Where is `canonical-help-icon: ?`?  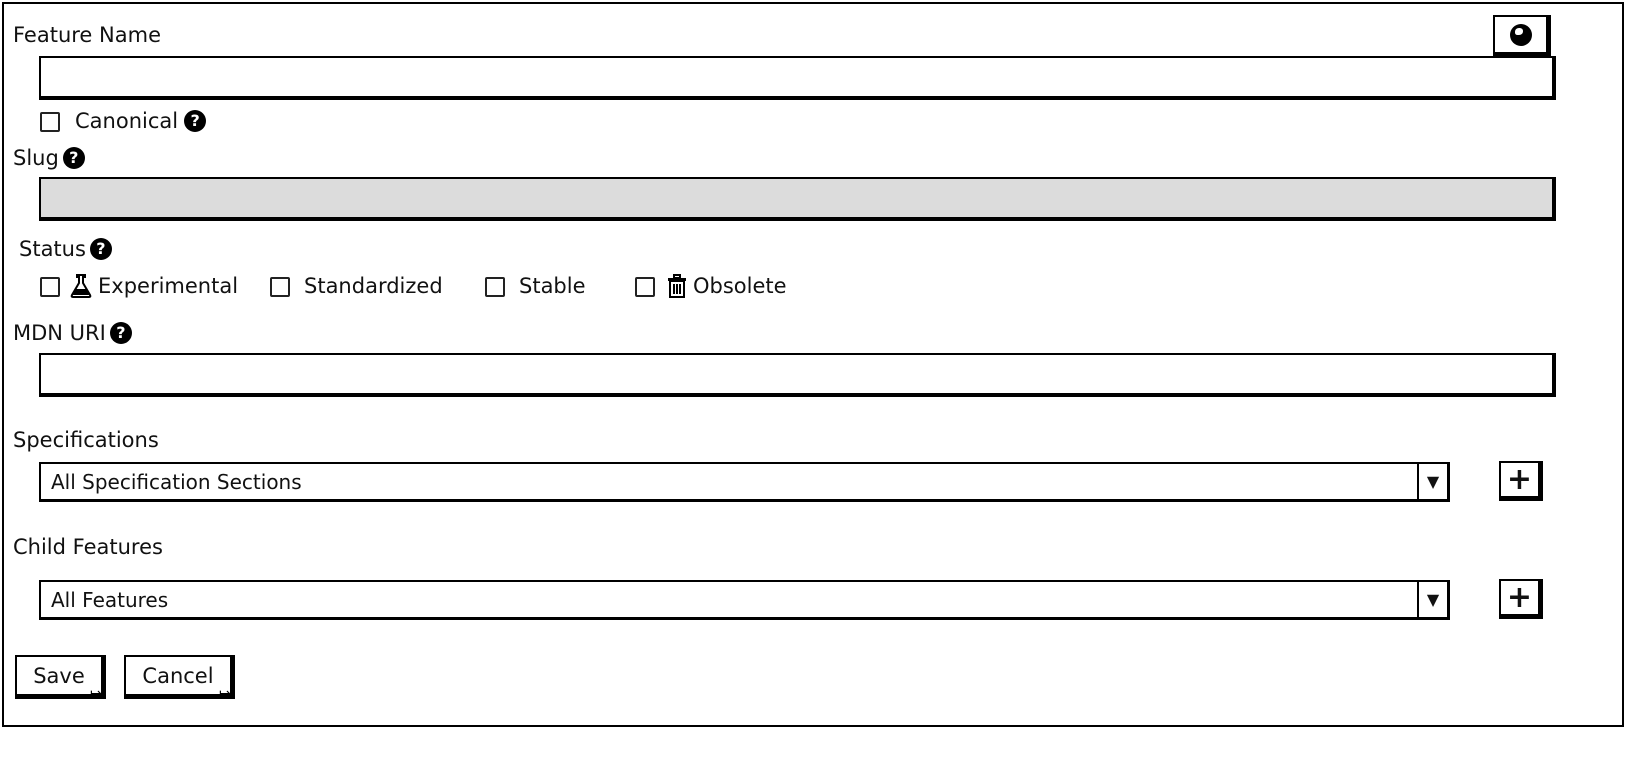
canonical-help-icon: ? is located at coordinates (195, 121).